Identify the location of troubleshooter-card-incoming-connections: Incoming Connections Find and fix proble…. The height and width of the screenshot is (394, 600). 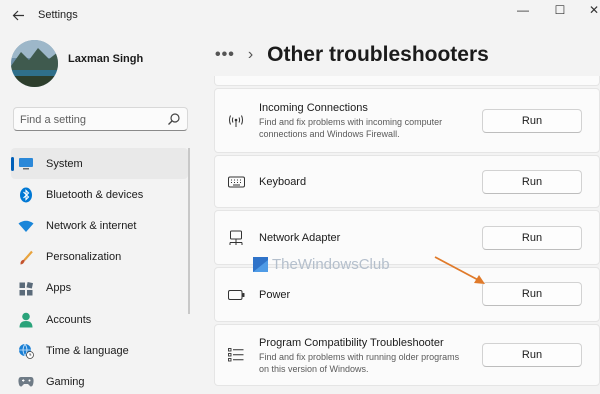
(407, 120).